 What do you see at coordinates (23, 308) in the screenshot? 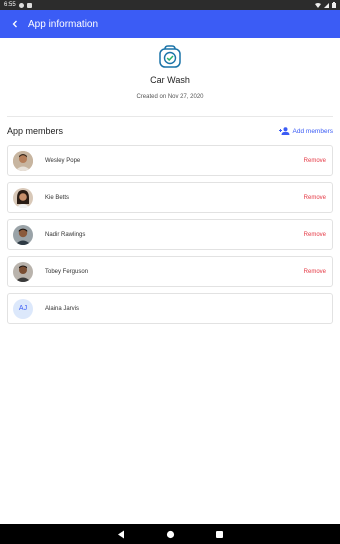
I see `avatar-initials: AJ` at bounding box center [23, 308].